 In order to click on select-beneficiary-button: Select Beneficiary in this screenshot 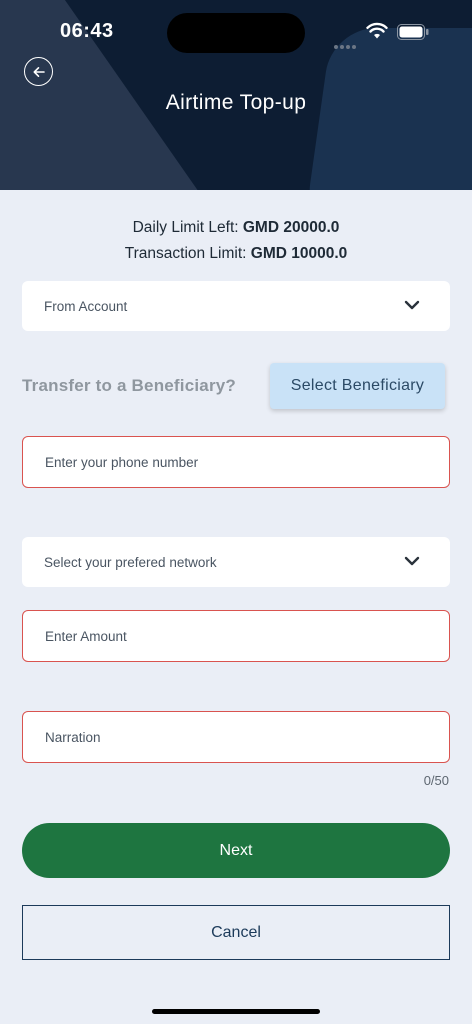, I will do `click(357, 386)`.